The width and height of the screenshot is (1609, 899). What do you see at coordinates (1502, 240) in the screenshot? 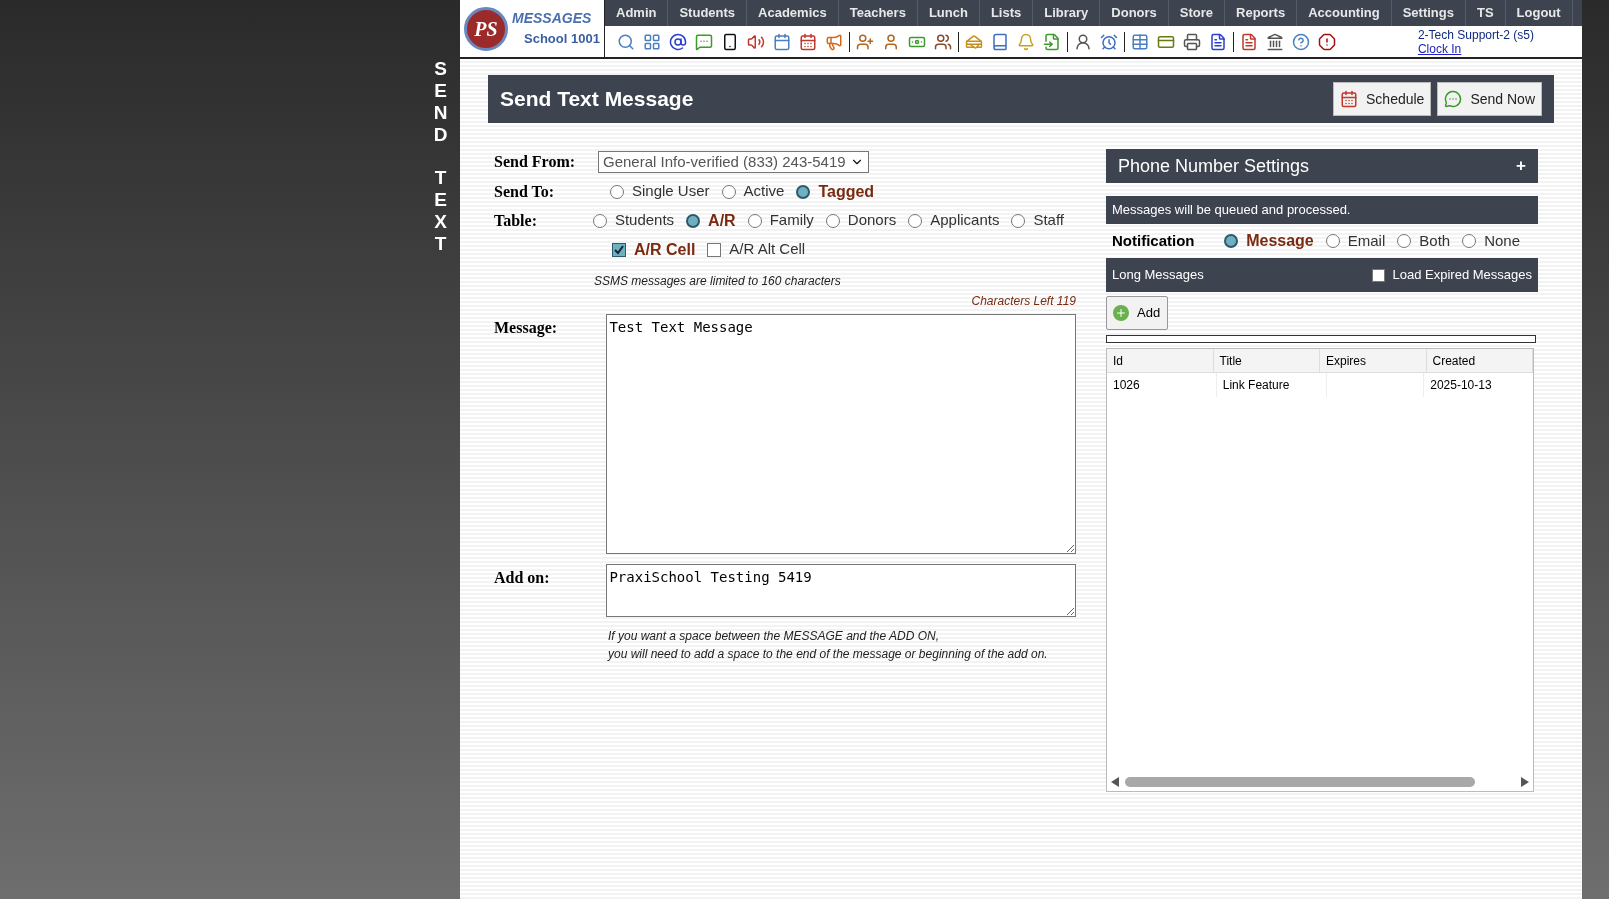
I see `radio-label: None` at bounding box center [1502, 240].